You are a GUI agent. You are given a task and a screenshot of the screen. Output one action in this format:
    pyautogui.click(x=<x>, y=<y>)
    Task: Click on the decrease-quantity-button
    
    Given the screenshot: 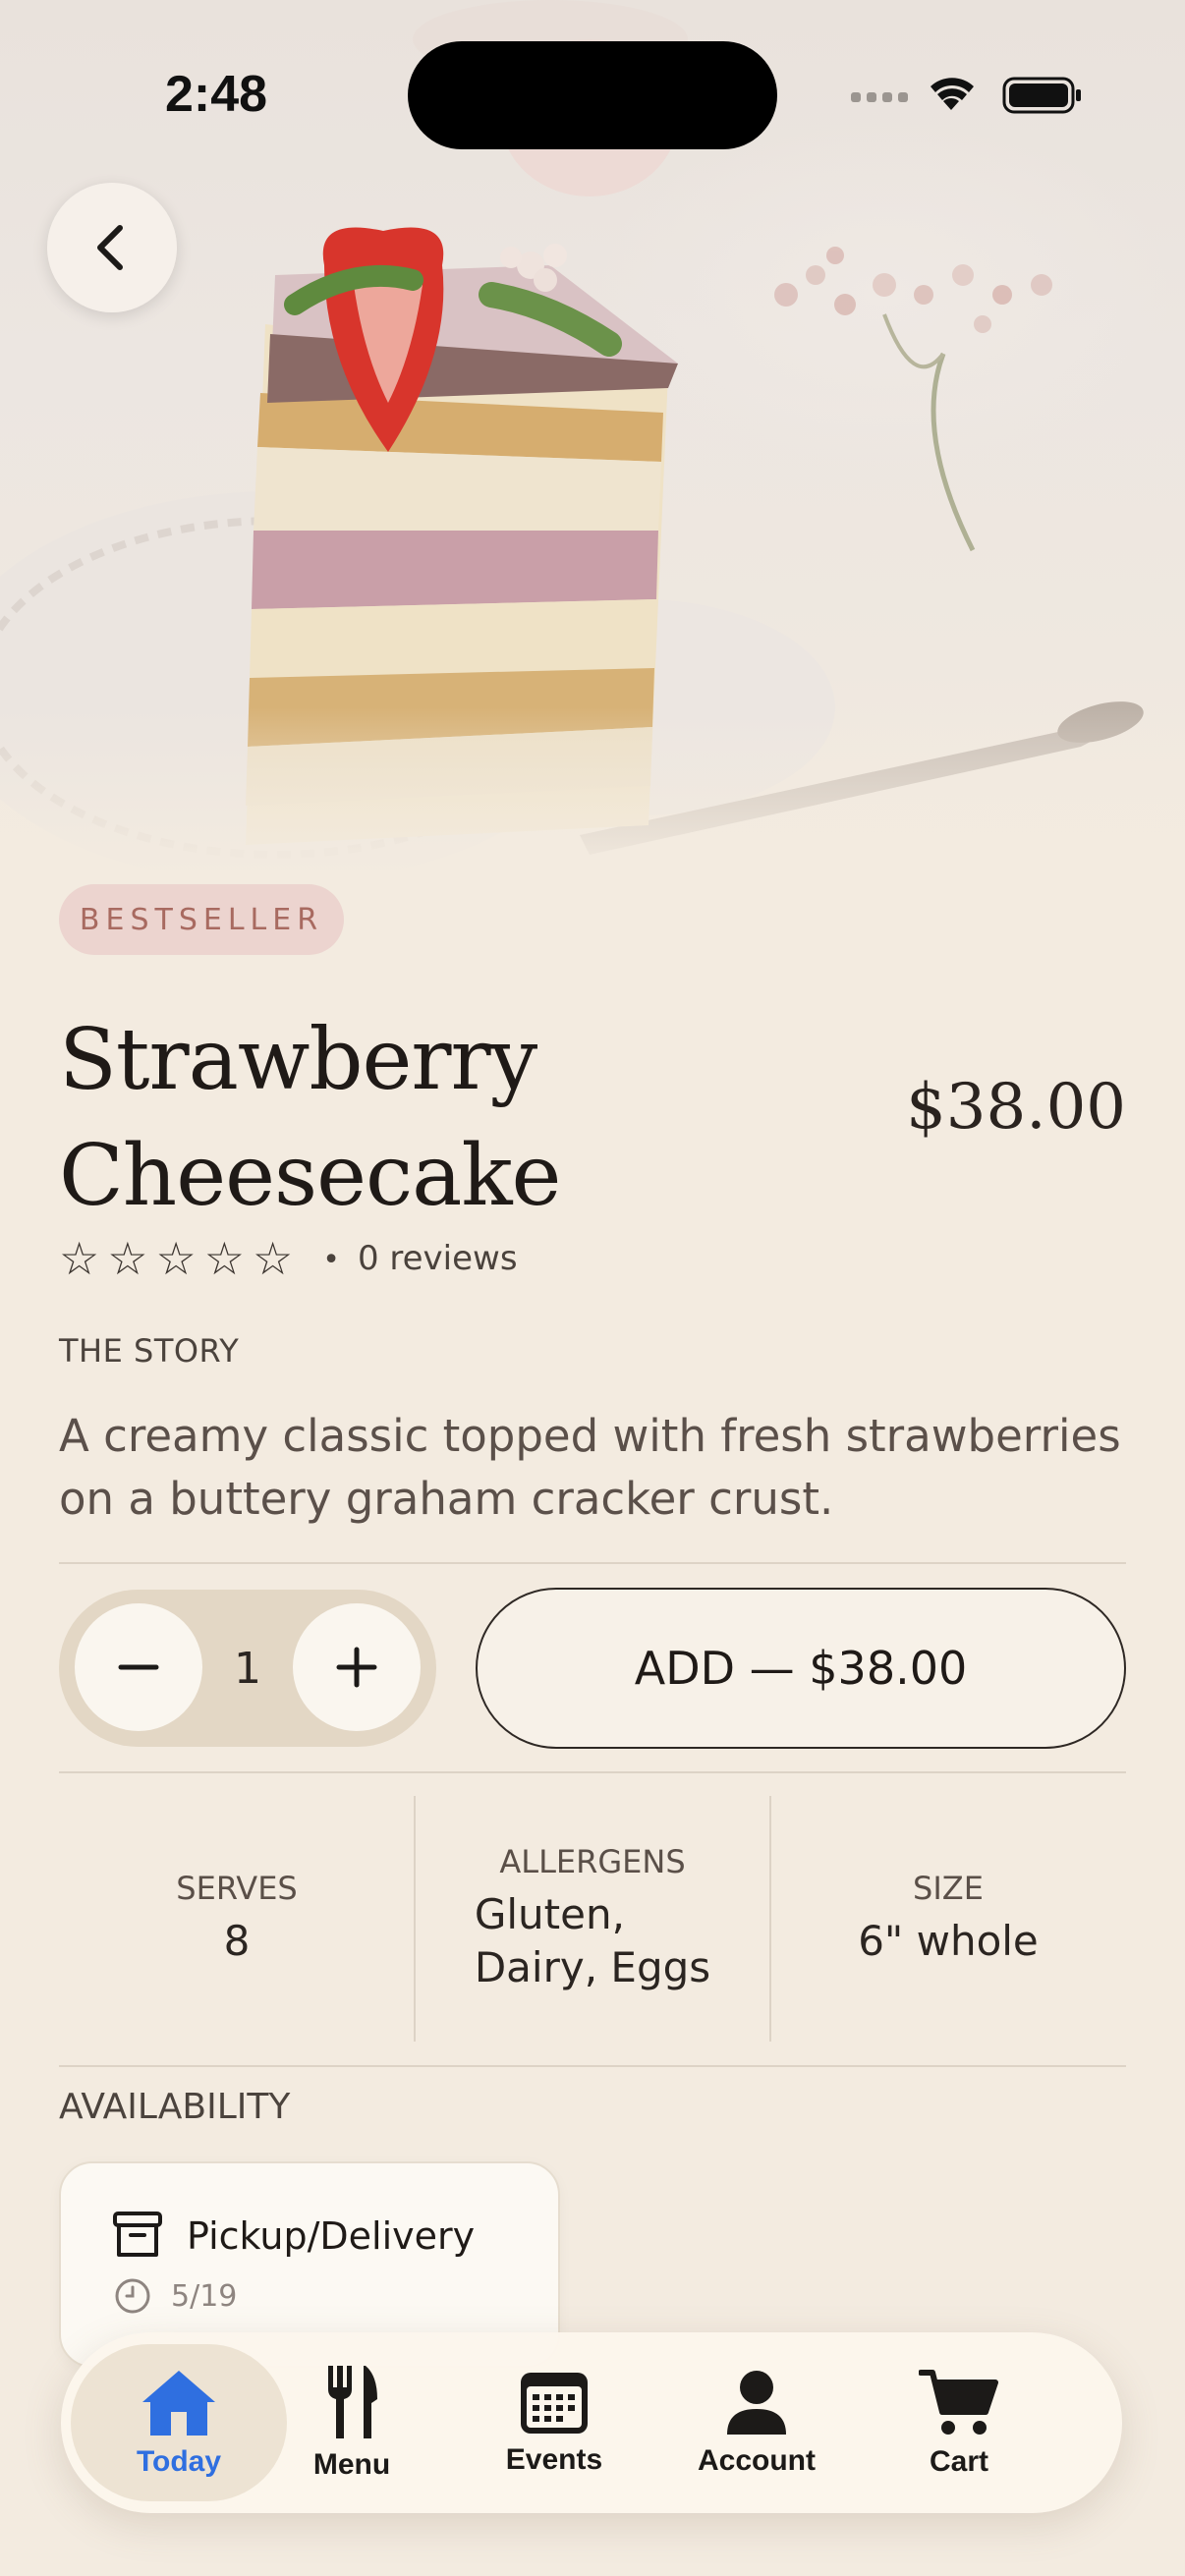 What is the action you would take?
    pyautogui.click(x=138, y=1667)
    